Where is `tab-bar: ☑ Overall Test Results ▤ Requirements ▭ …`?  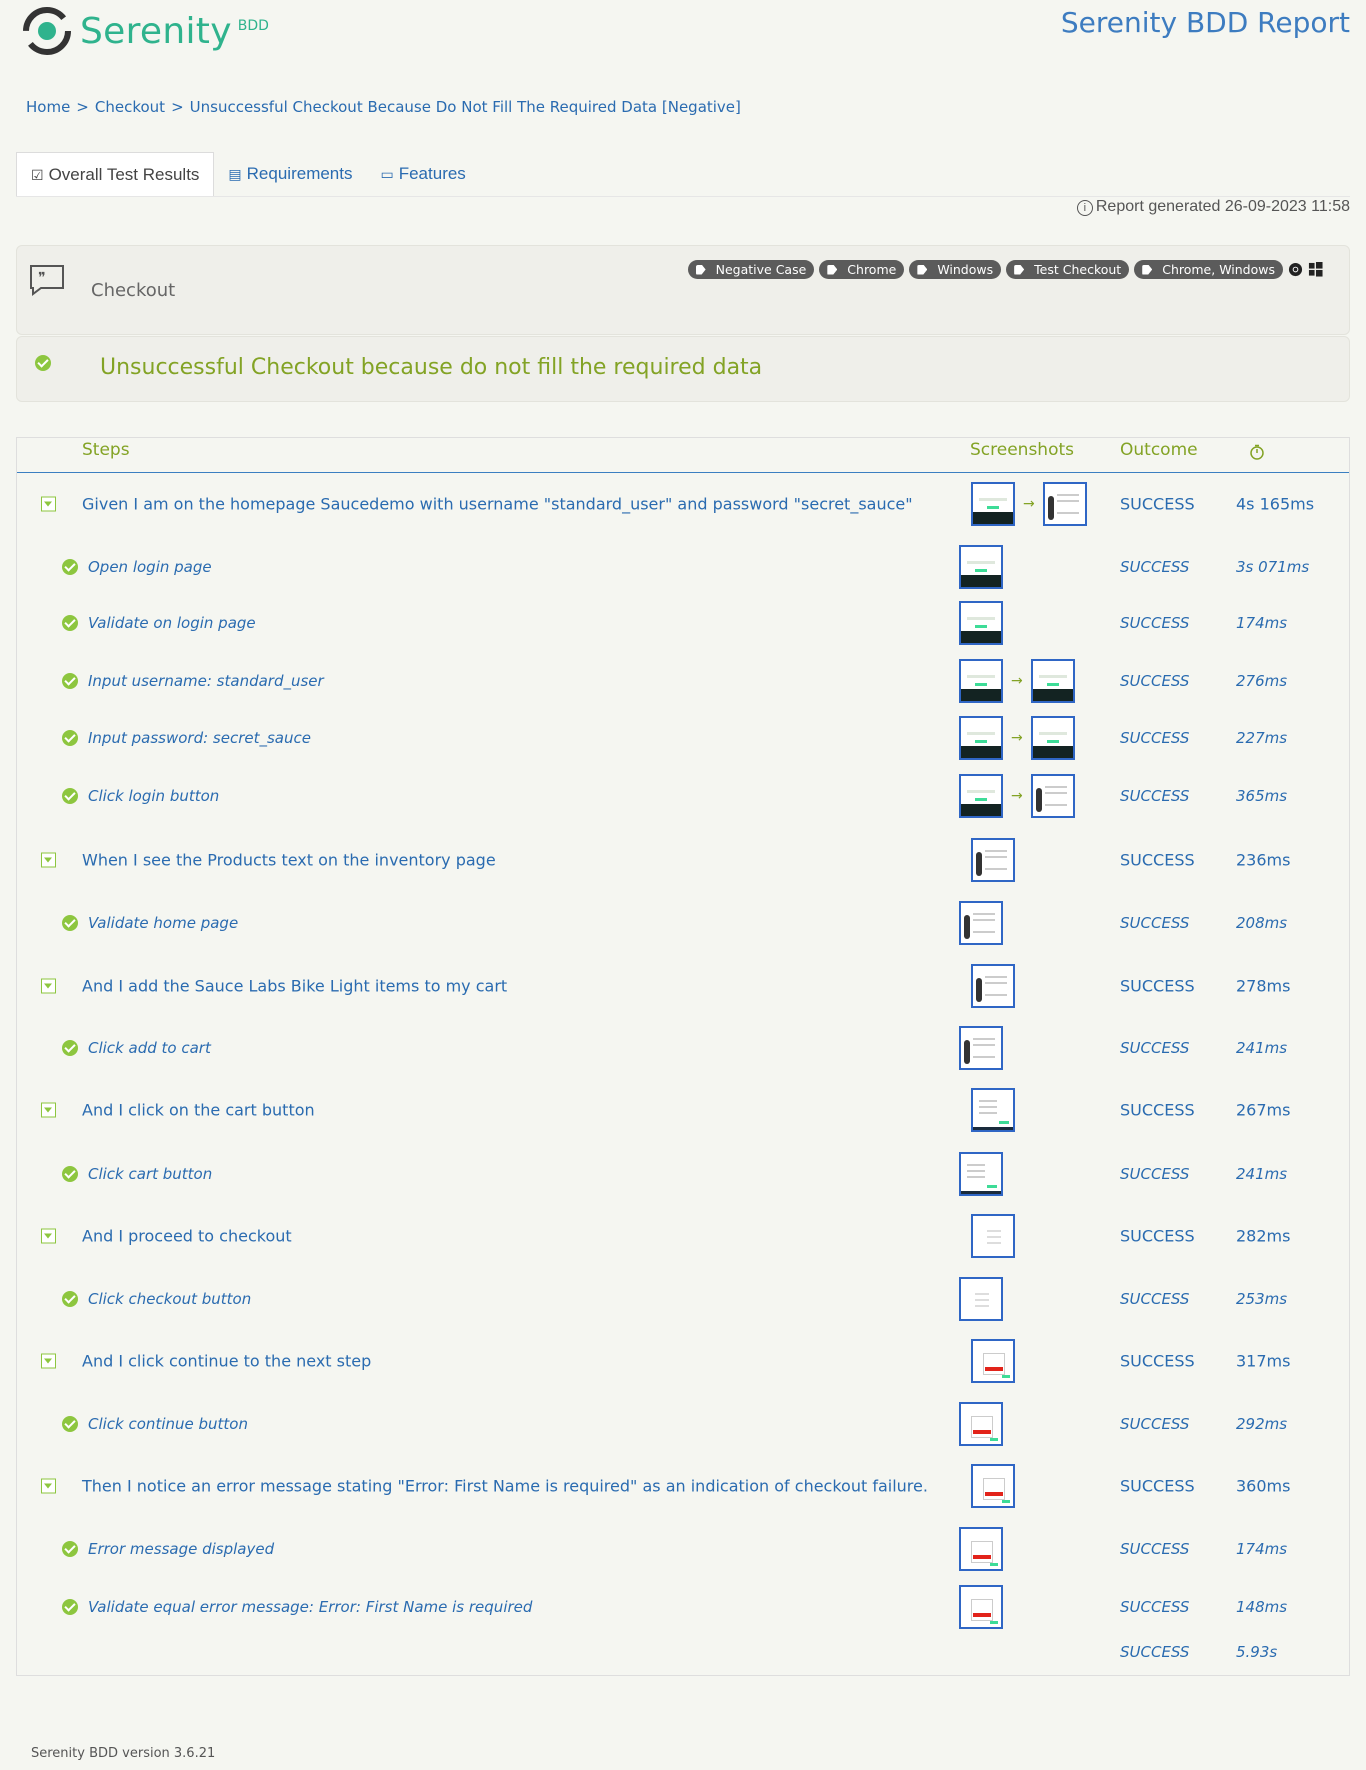 tab-bar: ☑ Overall Test Results ▤ Requirements ▭ … is located at coordinates (683, 174).